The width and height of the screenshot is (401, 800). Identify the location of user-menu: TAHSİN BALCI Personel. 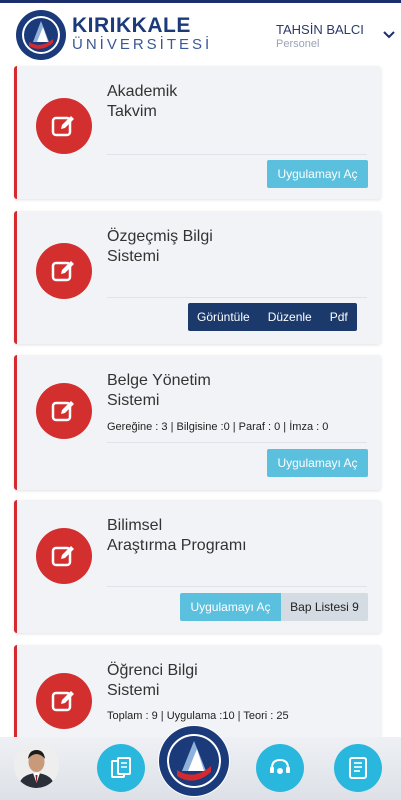
(320, 37).